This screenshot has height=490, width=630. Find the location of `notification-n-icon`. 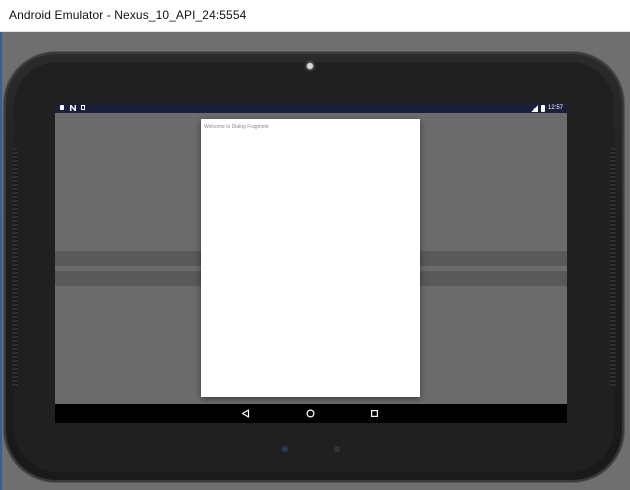

notification-n-icon is located at coordinates (73, 108).